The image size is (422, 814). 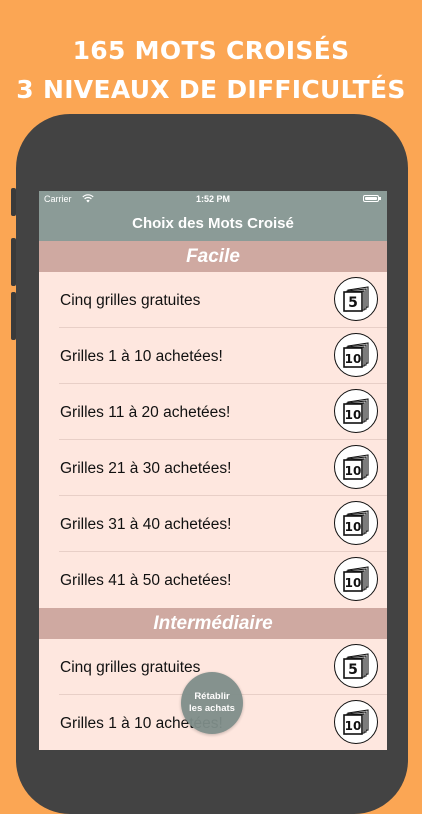 I want to click on promo-headline-1: 165 MOTS CROISÉS, so click(x=211, y=50).